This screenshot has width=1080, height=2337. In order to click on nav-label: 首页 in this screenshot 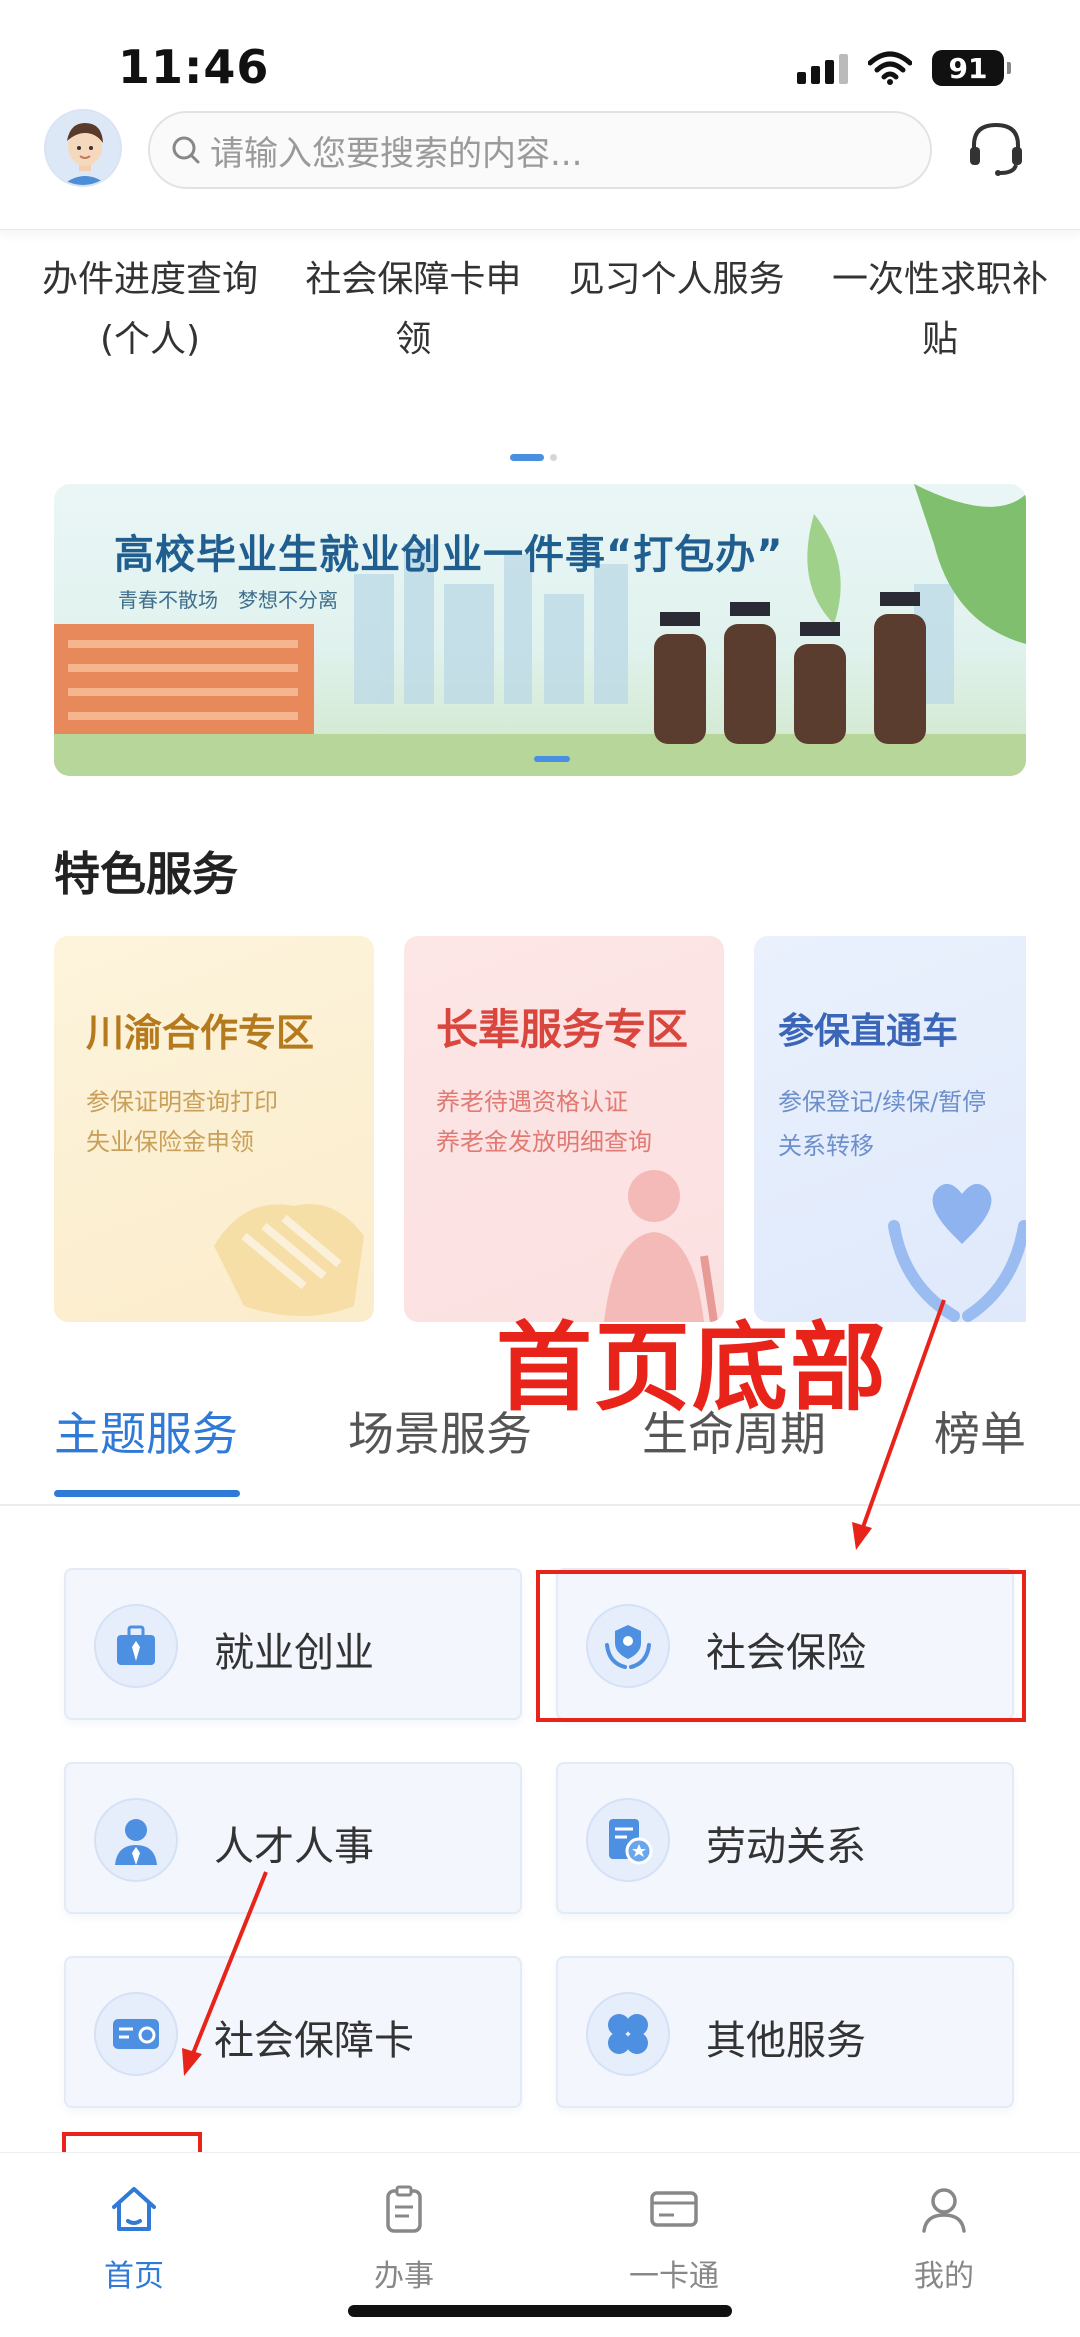, I will do `click(134, 2276)`.